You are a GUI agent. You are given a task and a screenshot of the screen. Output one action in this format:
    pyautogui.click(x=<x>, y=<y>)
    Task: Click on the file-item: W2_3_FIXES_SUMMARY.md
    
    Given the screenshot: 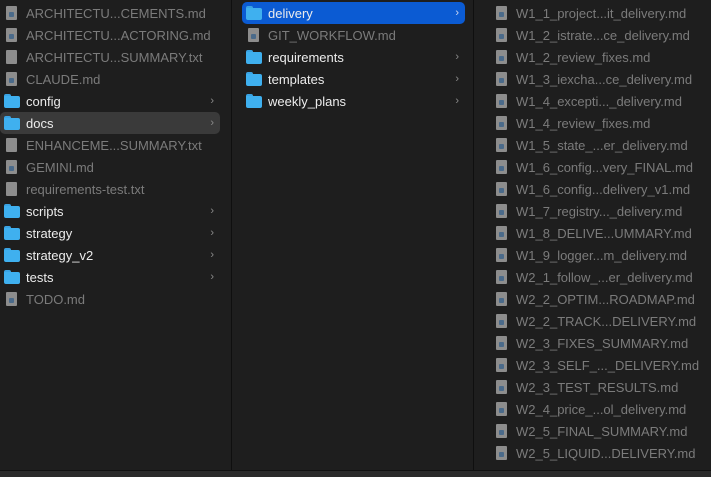 What is the action you would take?
    pyautogui.click(x=597, y=343)
    